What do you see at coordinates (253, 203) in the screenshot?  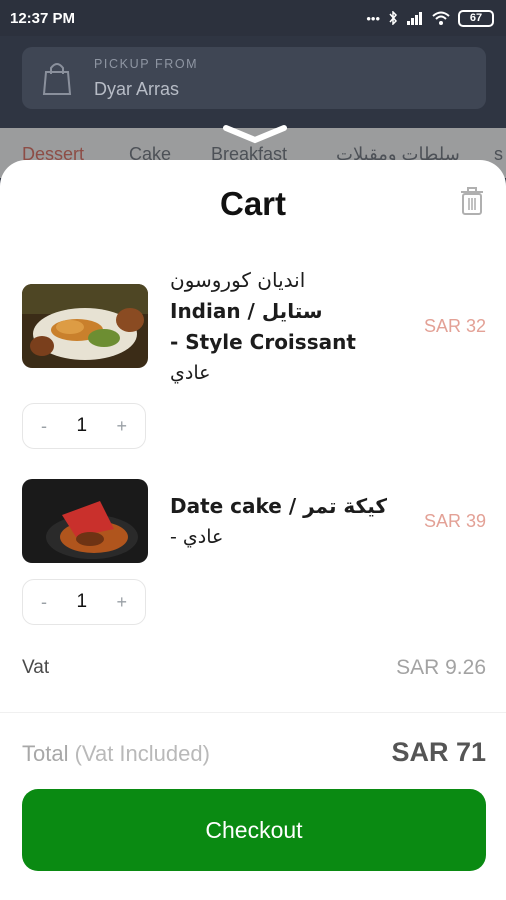 I see `cart-title: Cart` at bounding box center [253, 203].